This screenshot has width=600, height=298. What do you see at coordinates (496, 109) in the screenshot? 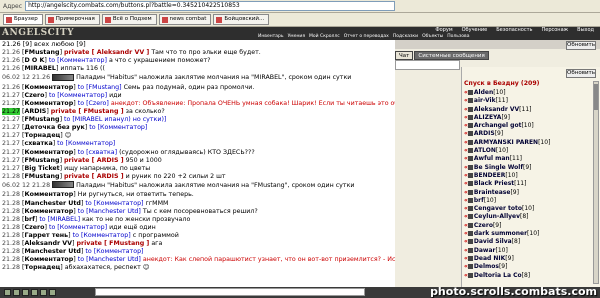
I see `player-name: Aleksandr VV` at bounding box center [496, 109].